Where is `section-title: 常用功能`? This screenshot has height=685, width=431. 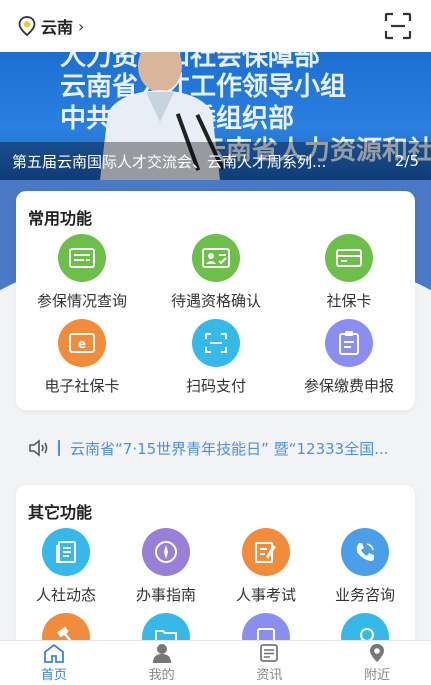 section-title: 常用功能 is located at coordinates (60, 218).